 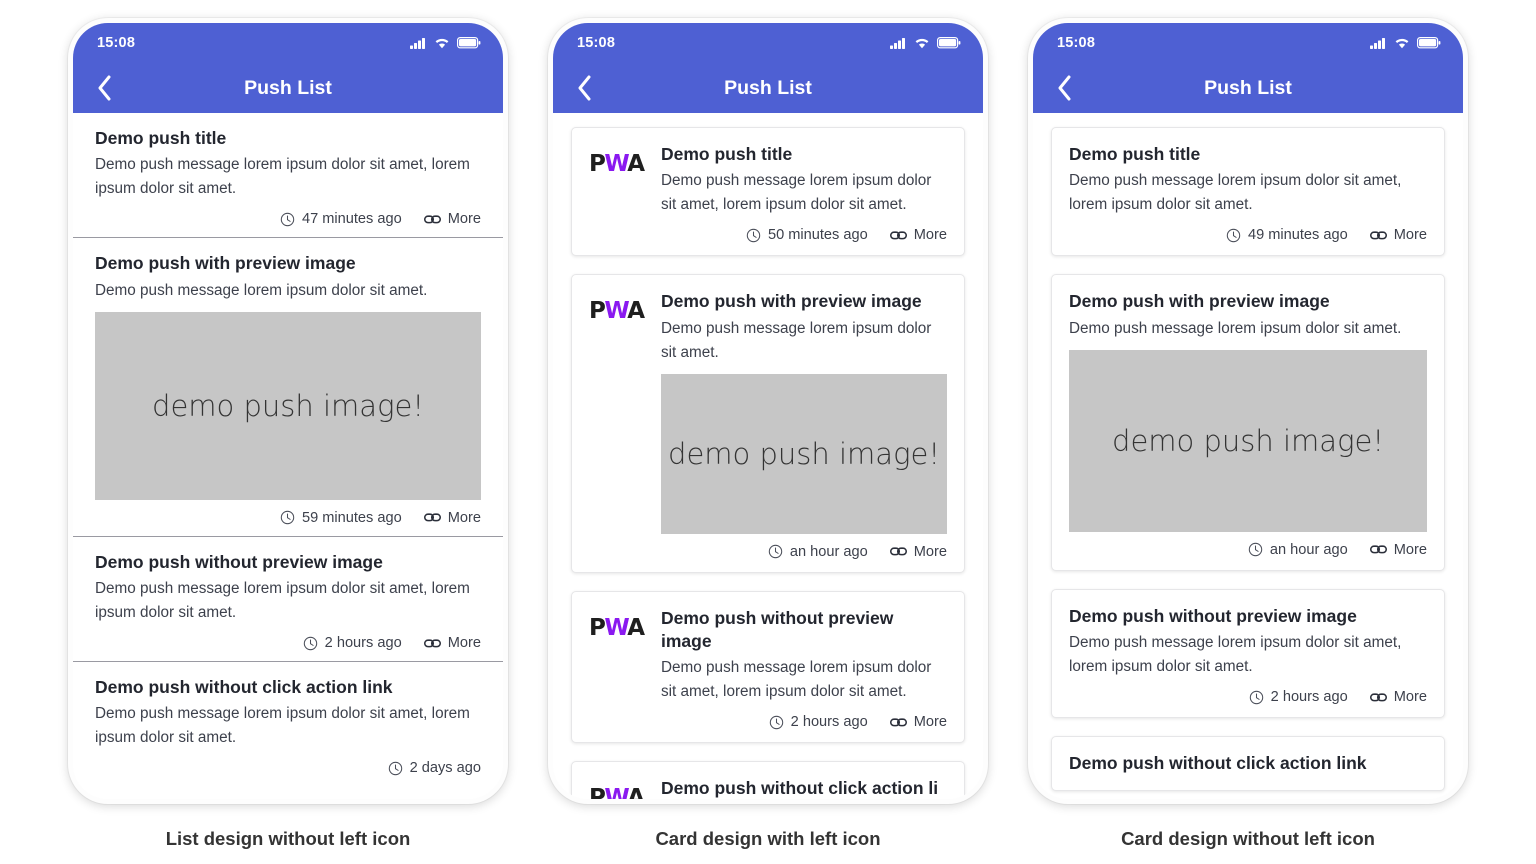 What do you see at coordinates (288, 768) in the screenshot?
I see `notification-meta: 2 days ago` at bounding box center [288, 768].